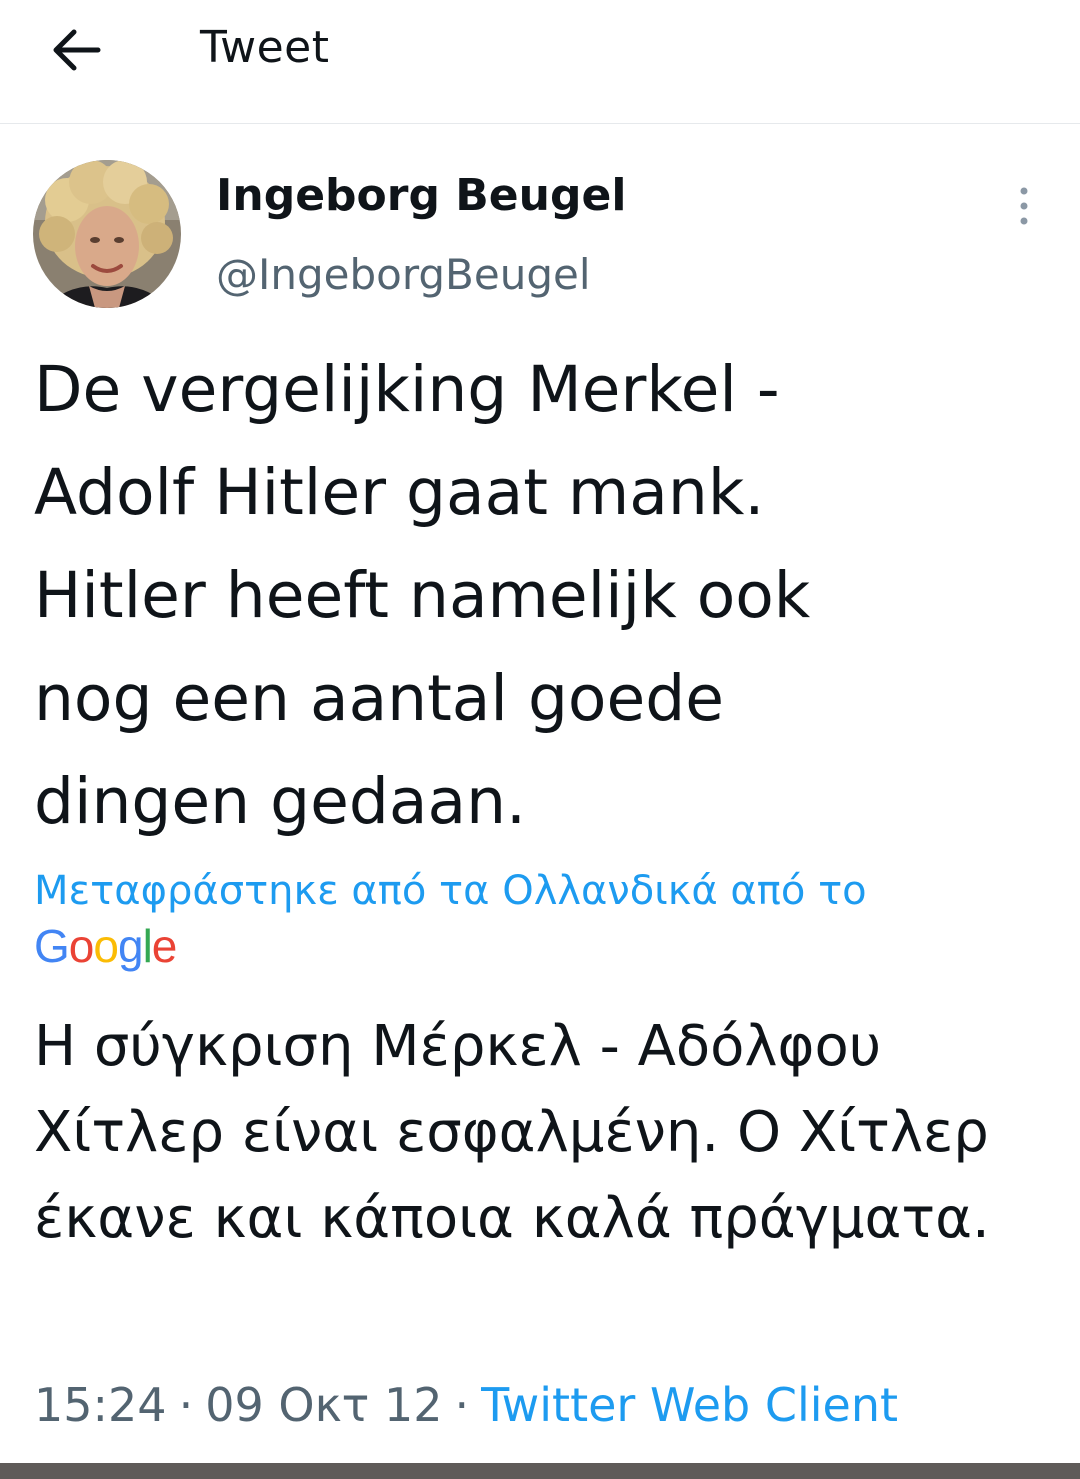 Image resolution: width=1080 pixels, height=1479 pixels. I want to click on tweet-date: 09 Οκτ 12, so click(323, 1405).